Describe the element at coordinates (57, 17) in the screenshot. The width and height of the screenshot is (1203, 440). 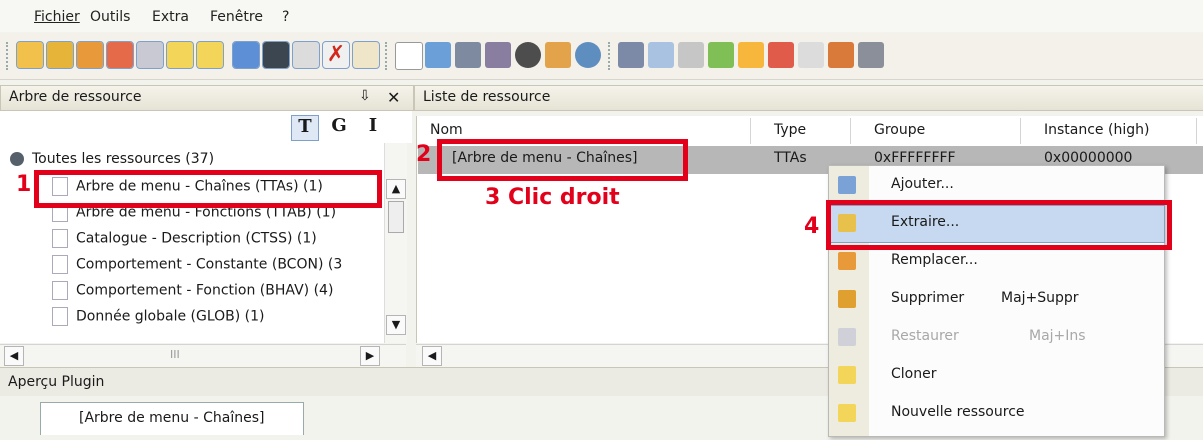
I see `menu-fichier: Fichier` at that location.